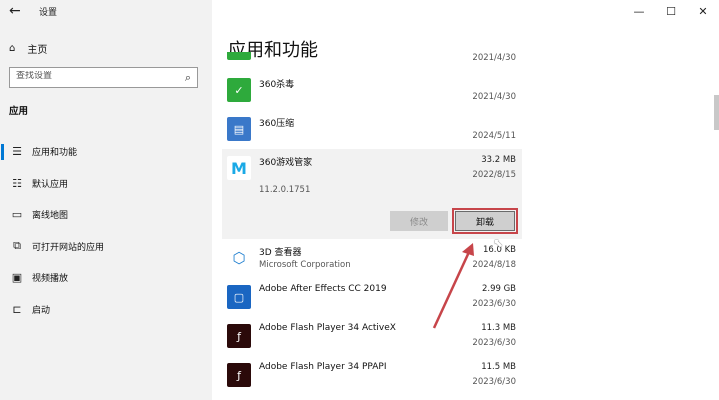 Image resolution: width=719 pixels, height=400 pixels. Describe the element at coordinates (106, 184) in the screenshot. I see `nav-item-default-apps: ☷ 默认应用` at that location.